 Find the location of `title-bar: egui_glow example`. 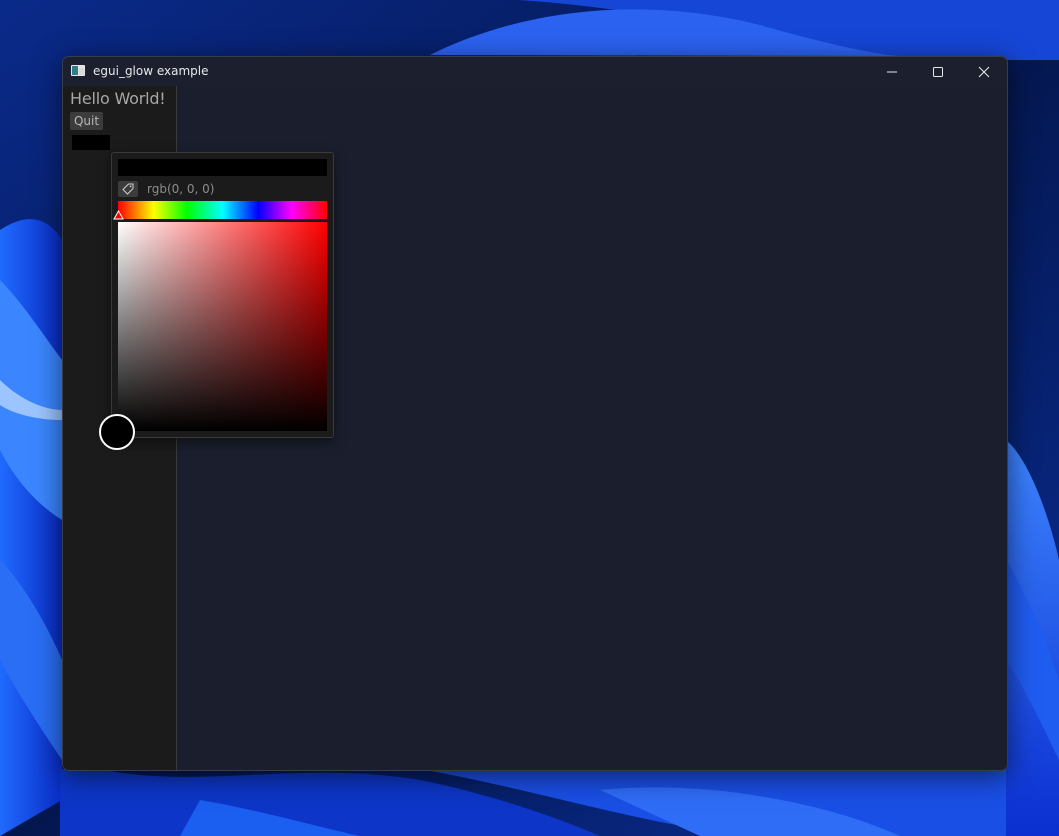

title-bar: egui_glow example is located at coordinates (535, 71).